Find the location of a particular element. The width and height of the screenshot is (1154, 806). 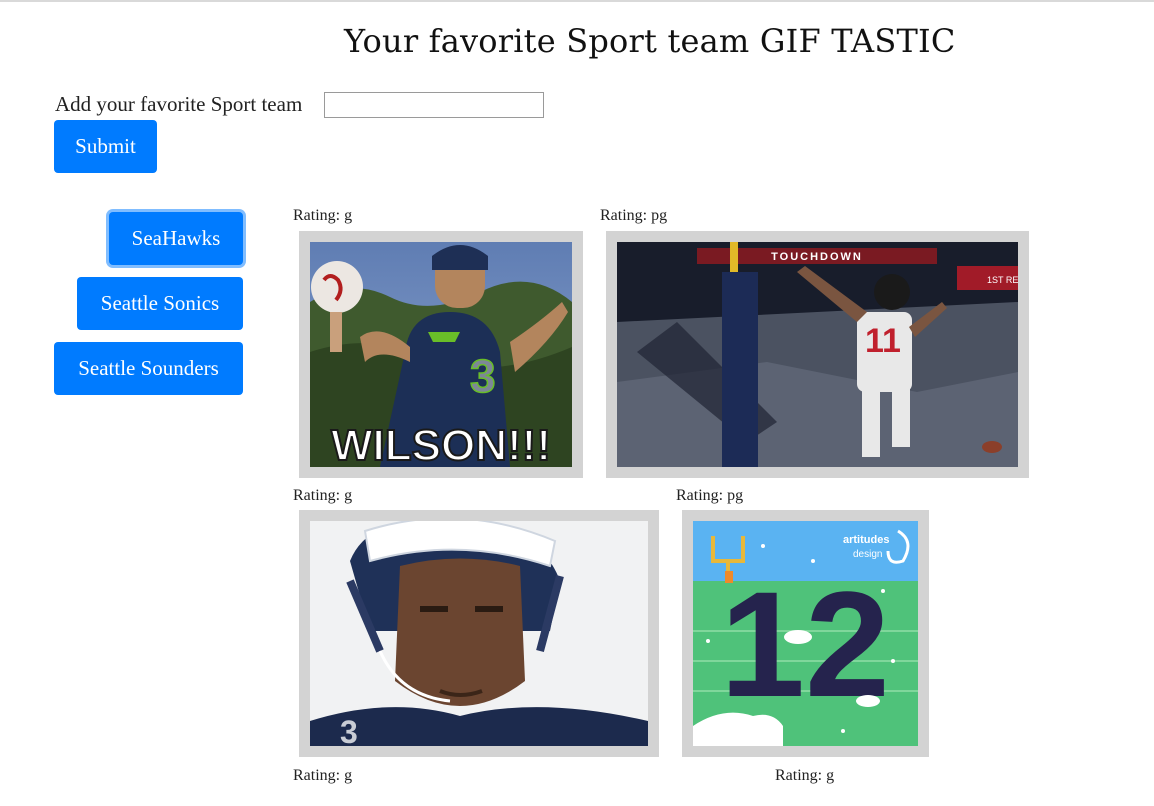

gif-image-wilson-helmet: 3 is located at coordinates (479, 633).